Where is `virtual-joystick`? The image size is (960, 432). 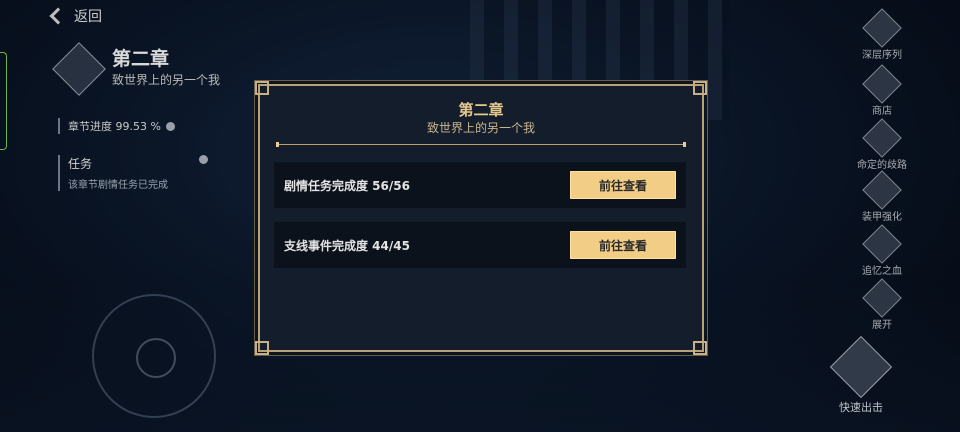 virtual-joystick is located at coordinates (154, 356).